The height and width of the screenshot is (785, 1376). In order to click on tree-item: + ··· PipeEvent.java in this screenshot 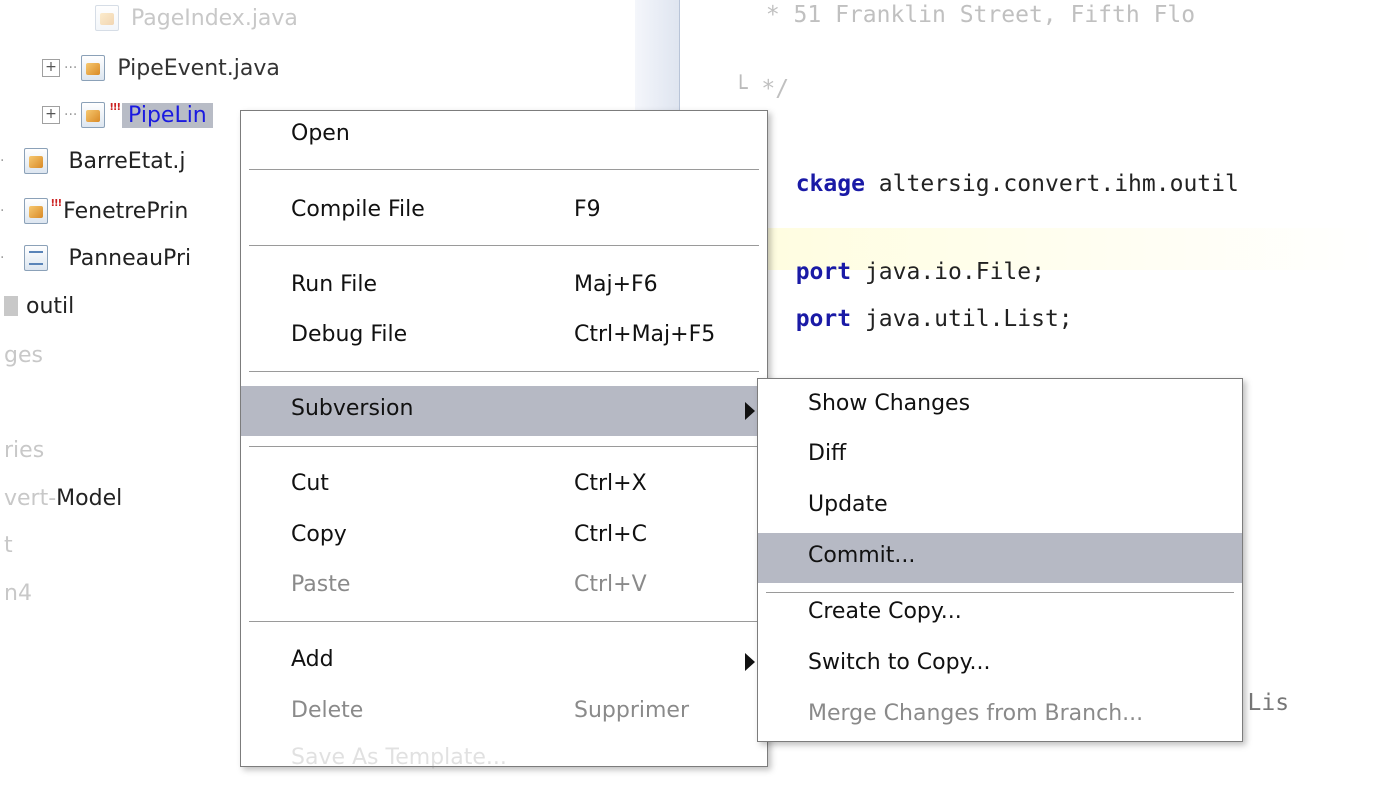, I will do `click(161, 68)`.